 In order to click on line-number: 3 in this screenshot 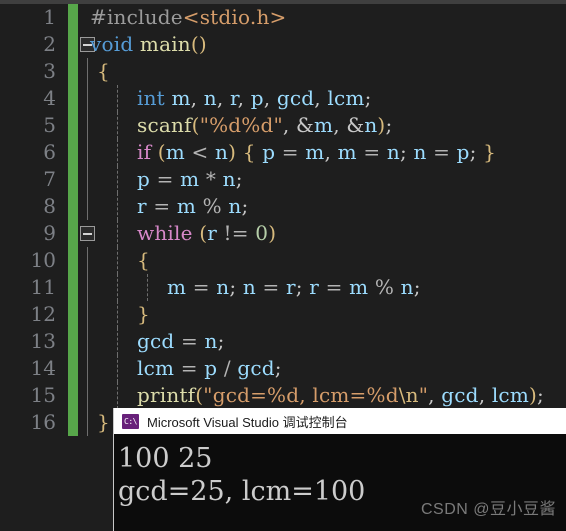, I will do `click(49, 71)`.